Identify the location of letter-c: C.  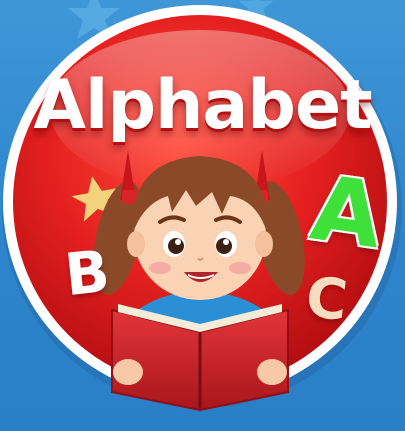
(326, 299).